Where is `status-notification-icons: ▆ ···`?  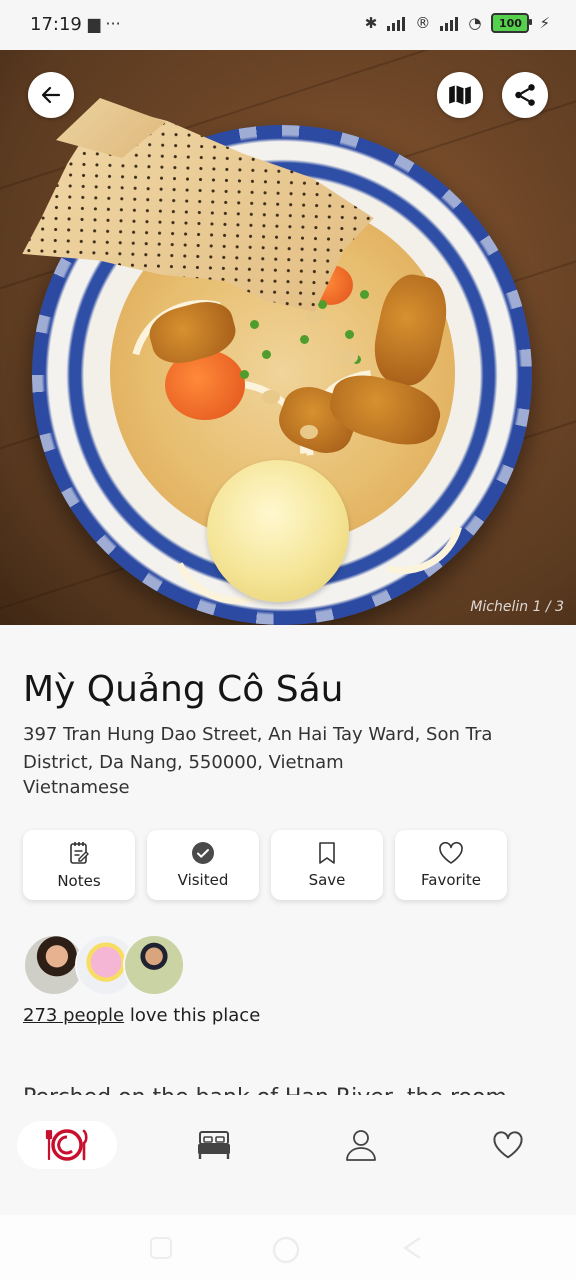 status-notification-icons: ▆ ··· is located at coordinates (104, 23).